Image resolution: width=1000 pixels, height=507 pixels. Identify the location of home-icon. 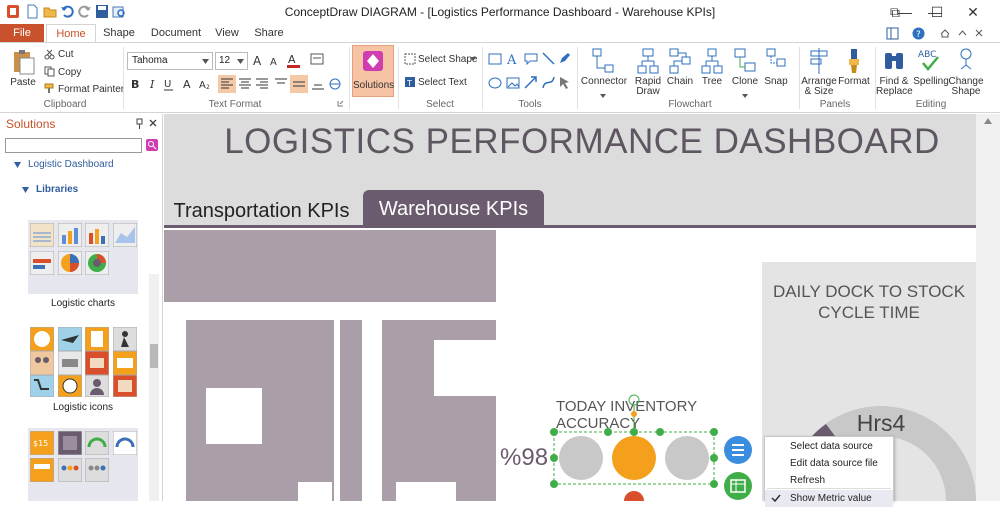
(945, 33).